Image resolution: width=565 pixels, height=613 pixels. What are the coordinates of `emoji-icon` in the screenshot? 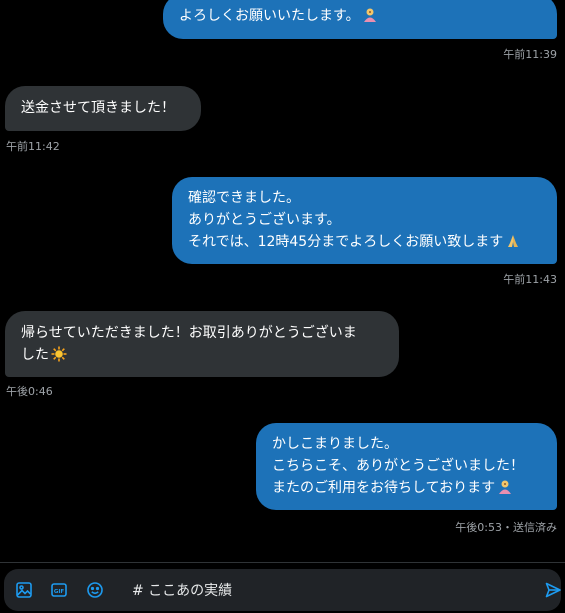 It's located at (95, 590).